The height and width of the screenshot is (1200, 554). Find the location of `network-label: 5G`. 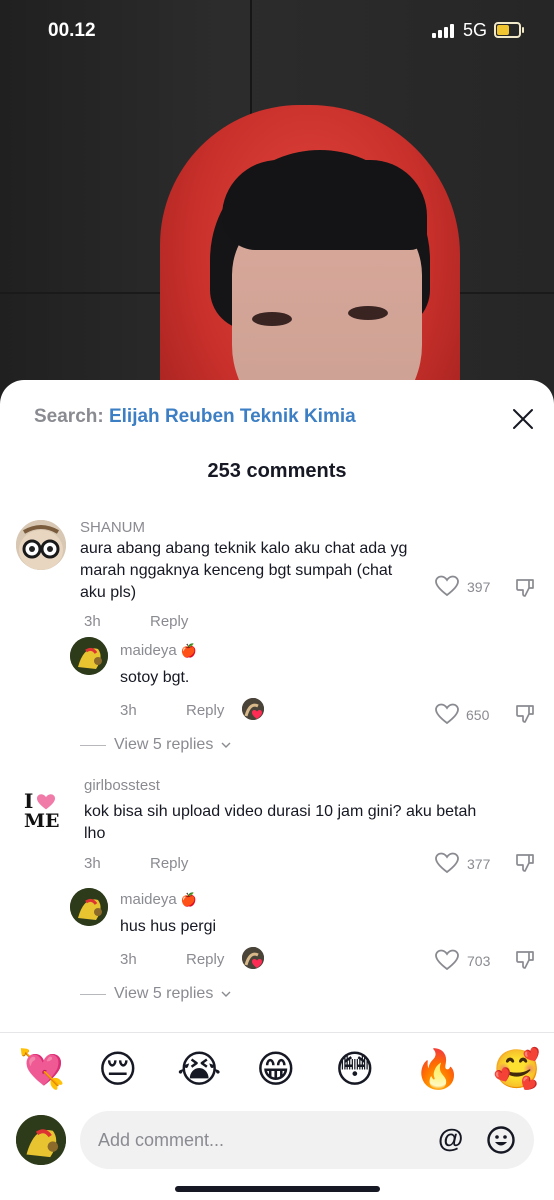

network-label: 5G is located at coordinates (475, 30).